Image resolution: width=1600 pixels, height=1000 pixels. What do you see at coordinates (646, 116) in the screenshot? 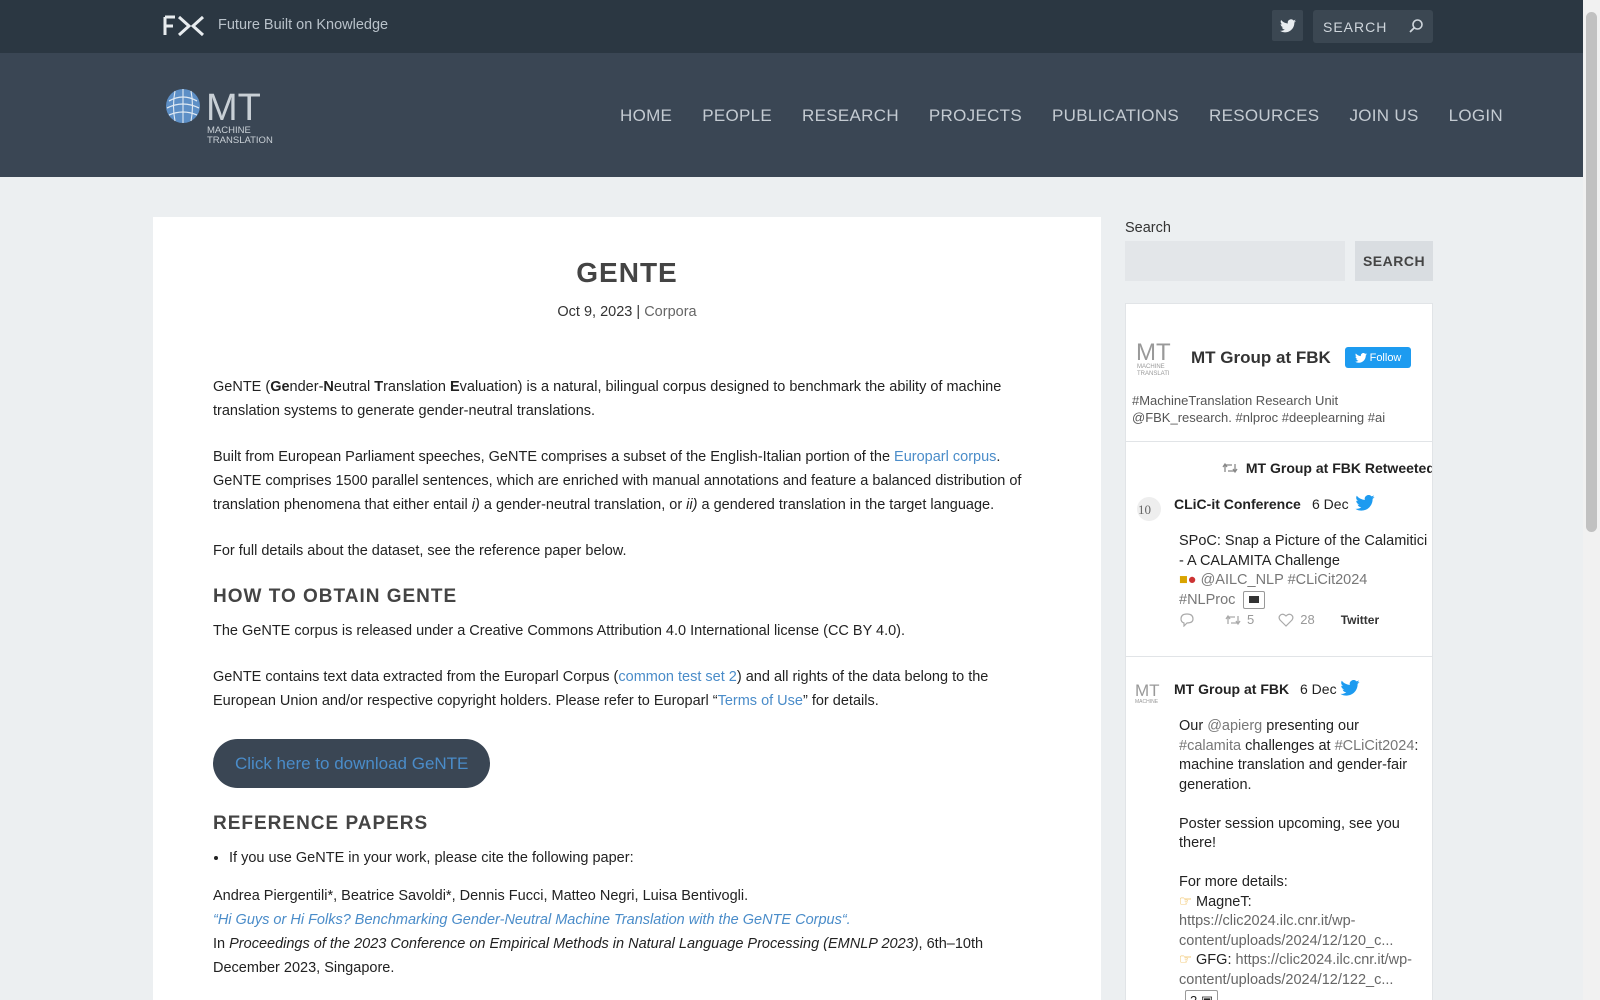
I see `nav-home: HOME` at bounding box center [646, 116].